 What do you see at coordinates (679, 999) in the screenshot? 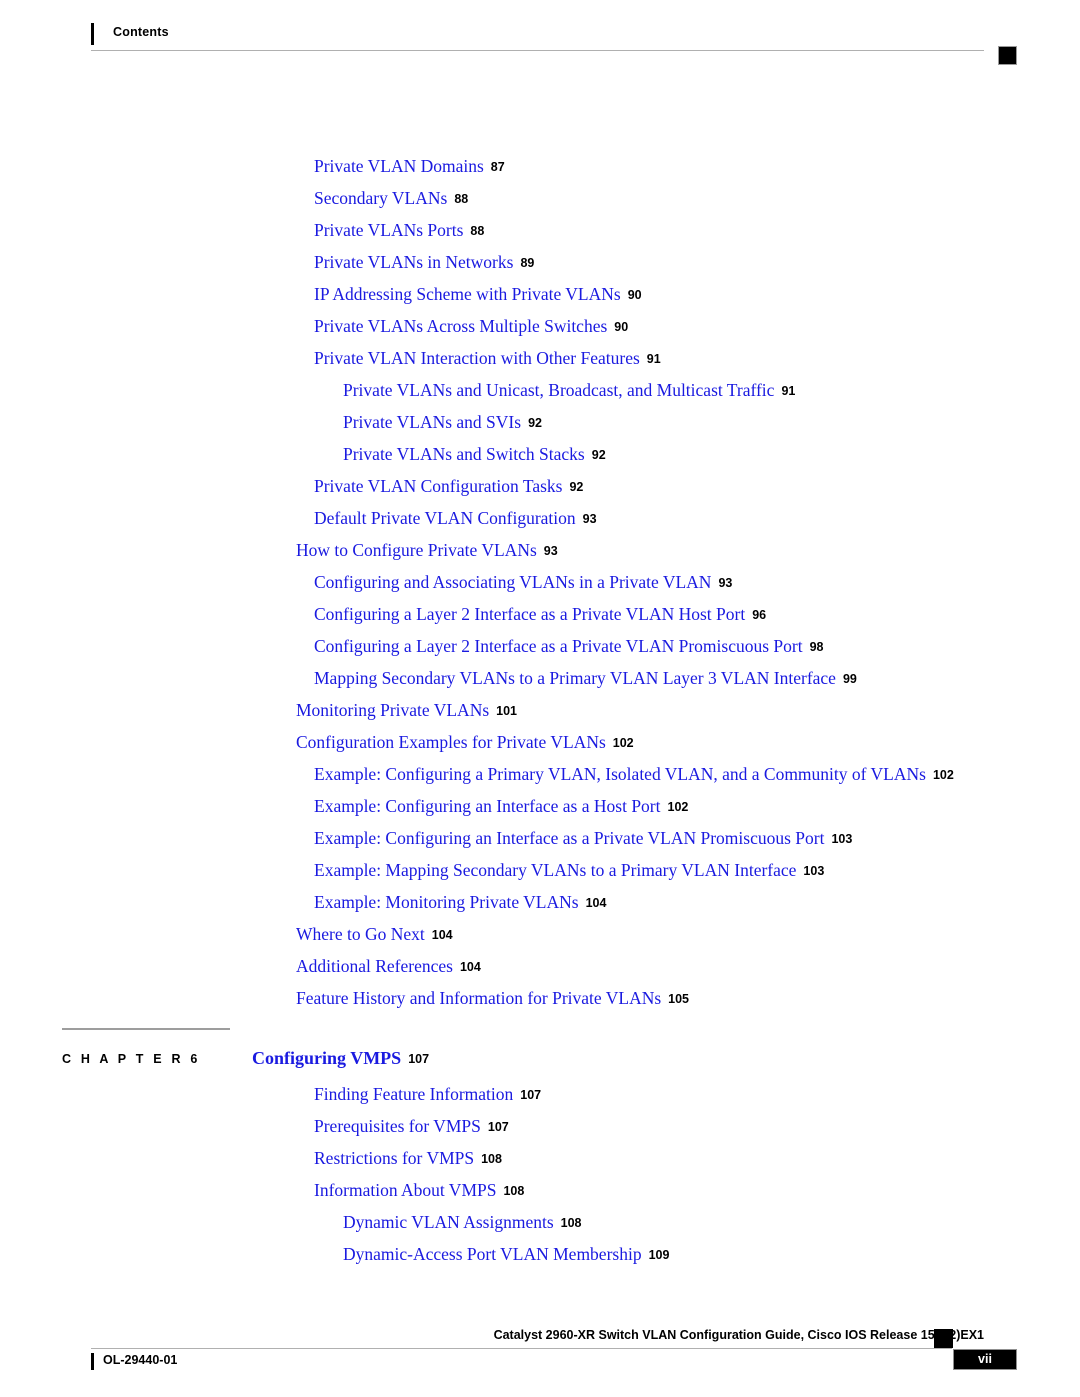
I see `toc-entry-page-number: 105` at bounding box center [679, 999].